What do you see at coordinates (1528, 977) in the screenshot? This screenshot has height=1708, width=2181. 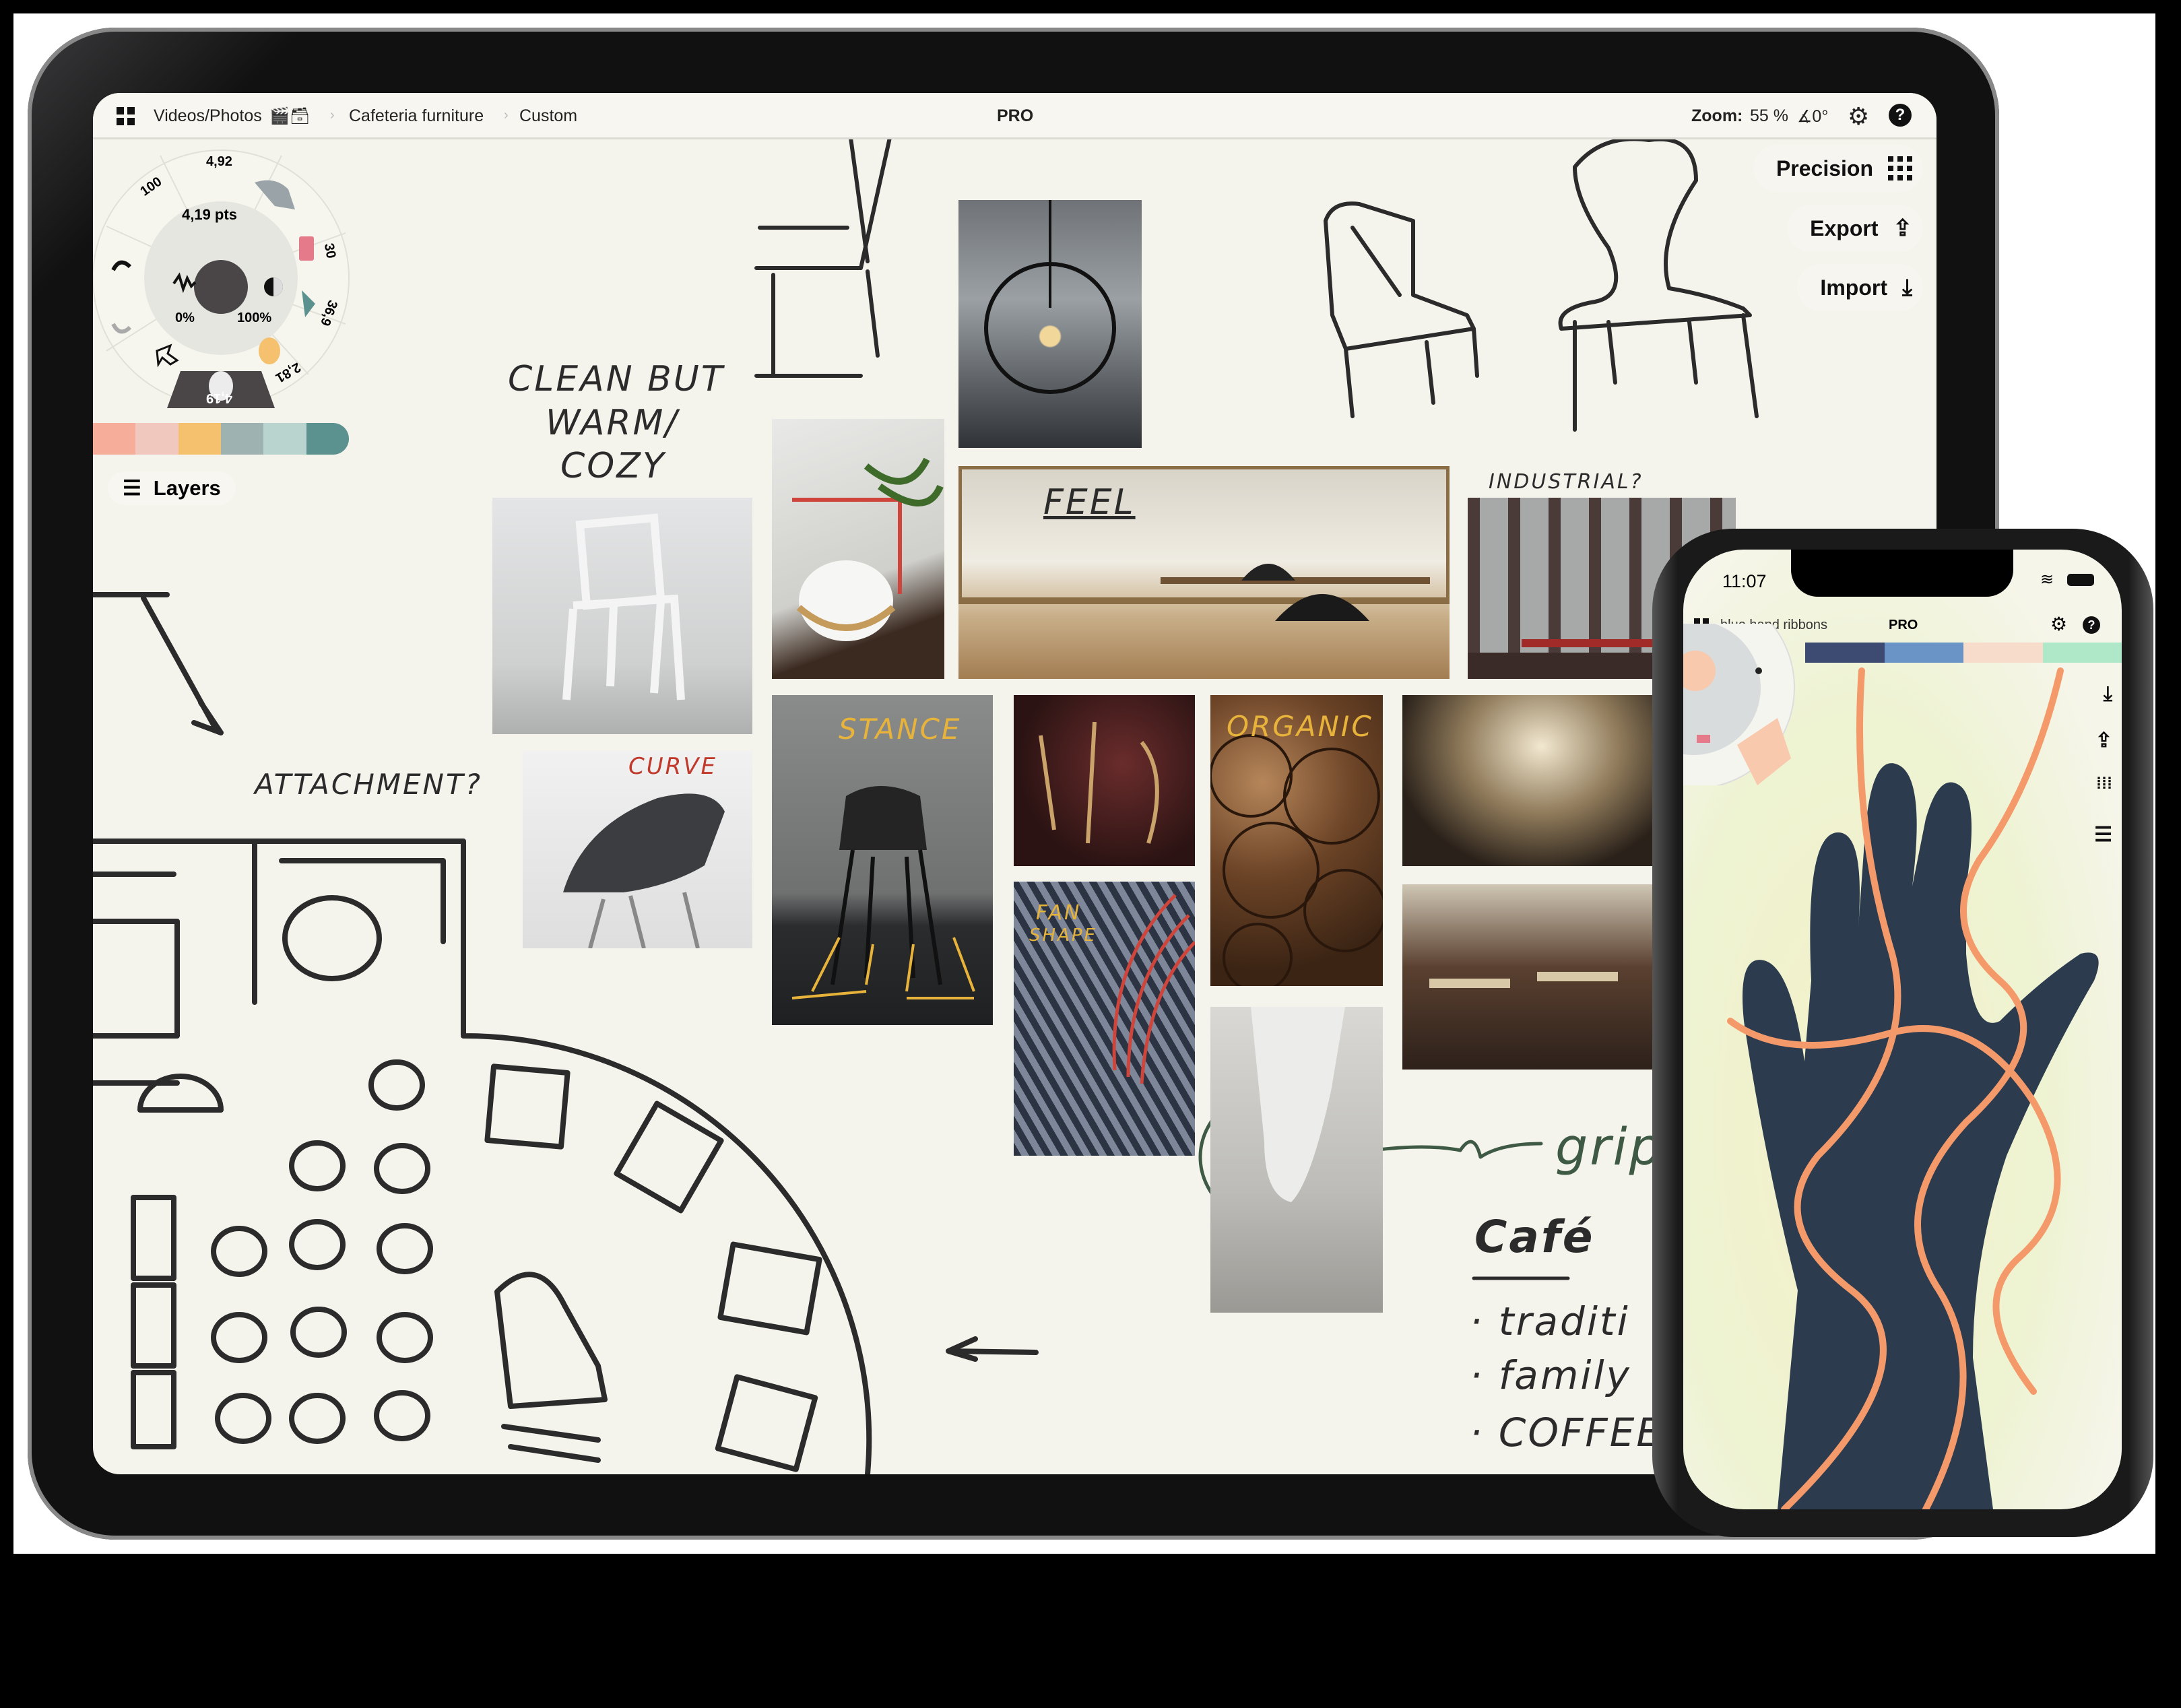 I see `photo-restaurant` at bounding box center [1528, 977].